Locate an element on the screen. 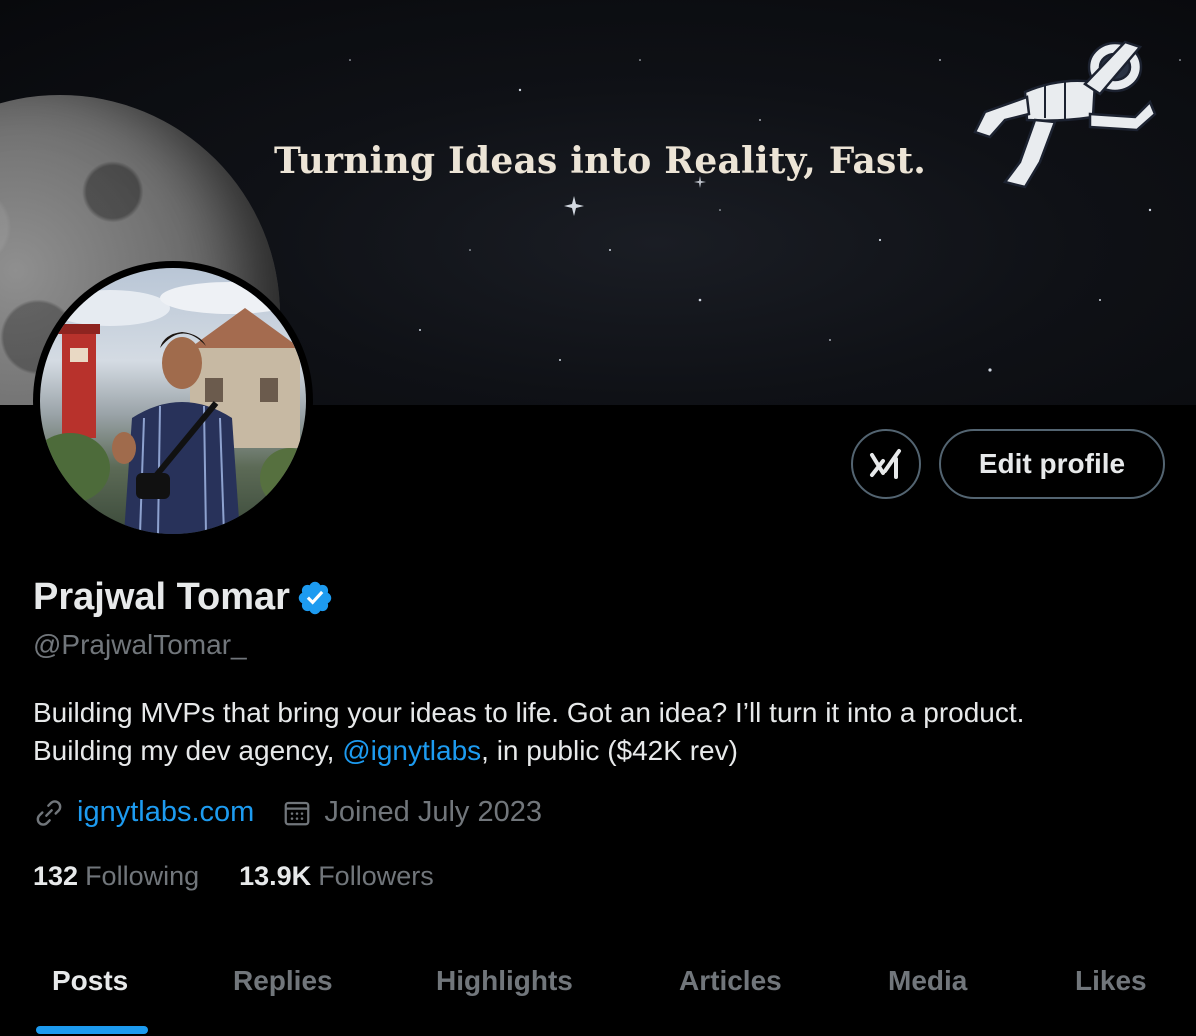 The width and height of the screenshot is (1196, 1036). tab-media: Media is located at coordinates (927, 981).